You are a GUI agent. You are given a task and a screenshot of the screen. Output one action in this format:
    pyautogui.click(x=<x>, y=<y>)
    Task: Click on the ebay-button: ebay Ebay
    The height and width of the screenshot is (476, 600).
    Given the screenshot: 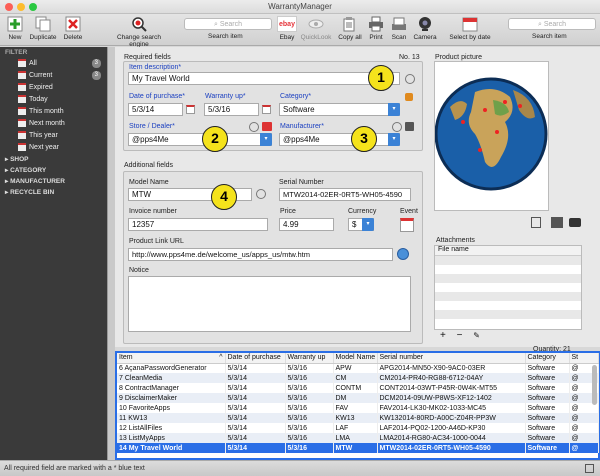 What is the action you would take?
    pyautogui.click(x=287, y=28)
    